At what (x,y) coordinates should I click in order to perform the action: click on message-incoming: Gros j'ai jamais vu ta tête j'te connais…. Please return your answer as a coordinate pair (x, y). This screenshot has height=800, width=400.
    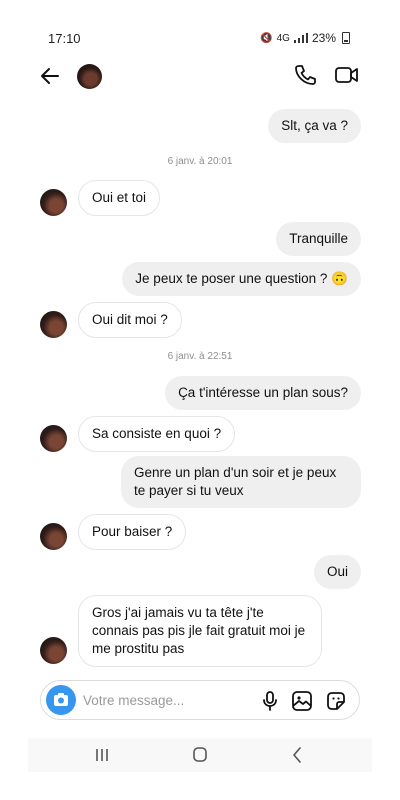
    Looking at the image, I should click on (200, 631).